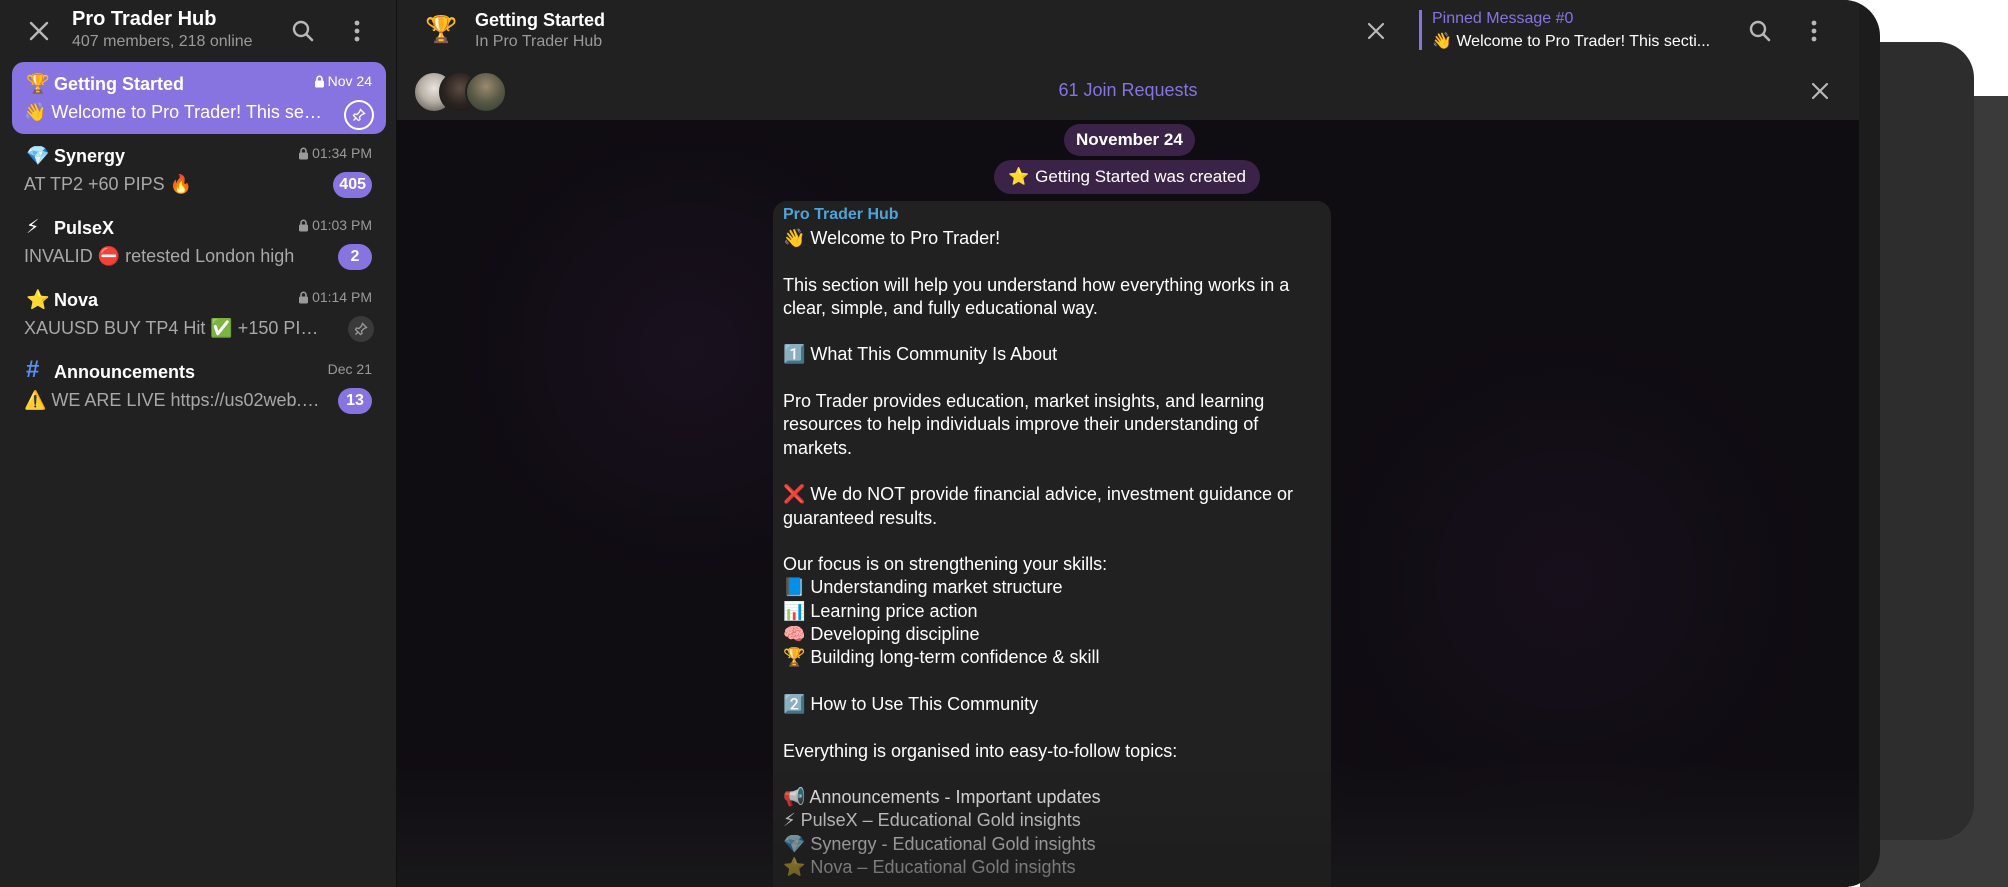  I want to click on topic-name: Getting Started, so click(119, 84).